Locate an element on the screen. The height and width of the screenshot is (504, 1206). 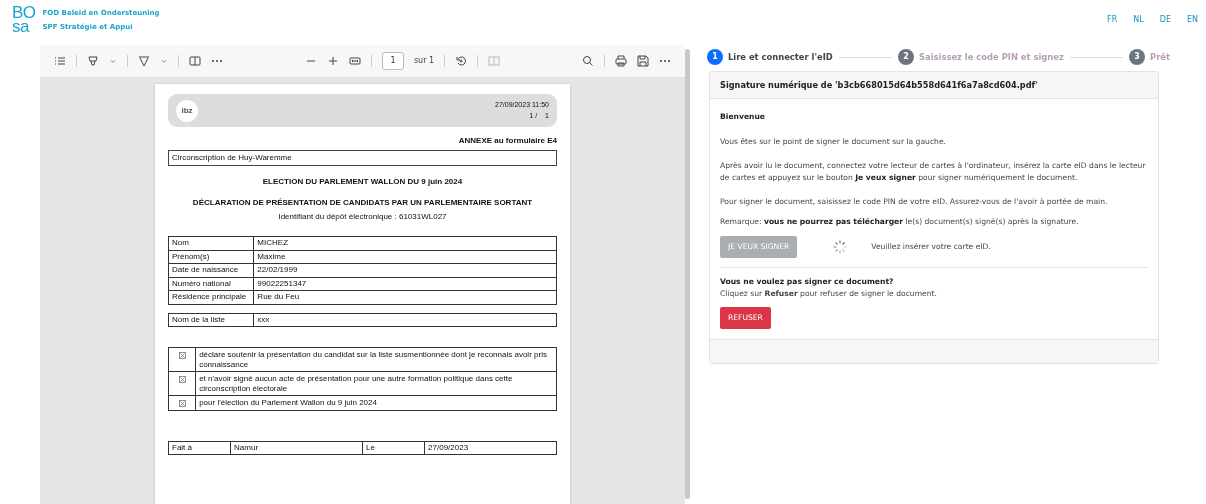
table-cell: 22/02/1999 is located at coordinates (405, 270).